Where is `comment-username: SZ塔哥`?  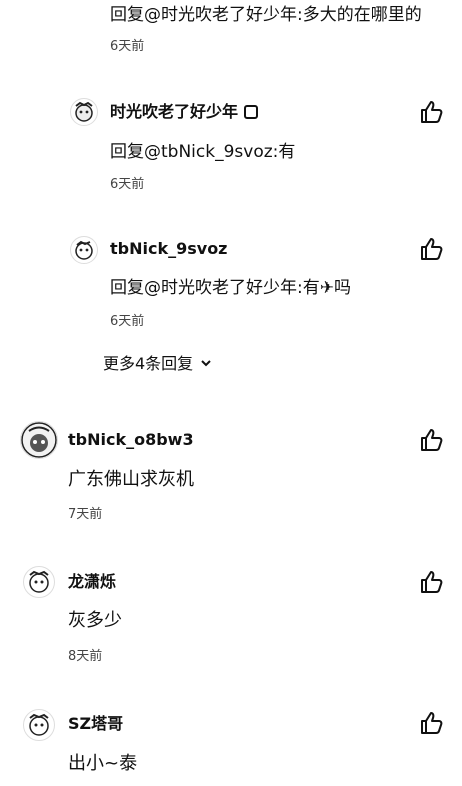
comment-username: SZ塔哥 is located at coordinates (95, 724).